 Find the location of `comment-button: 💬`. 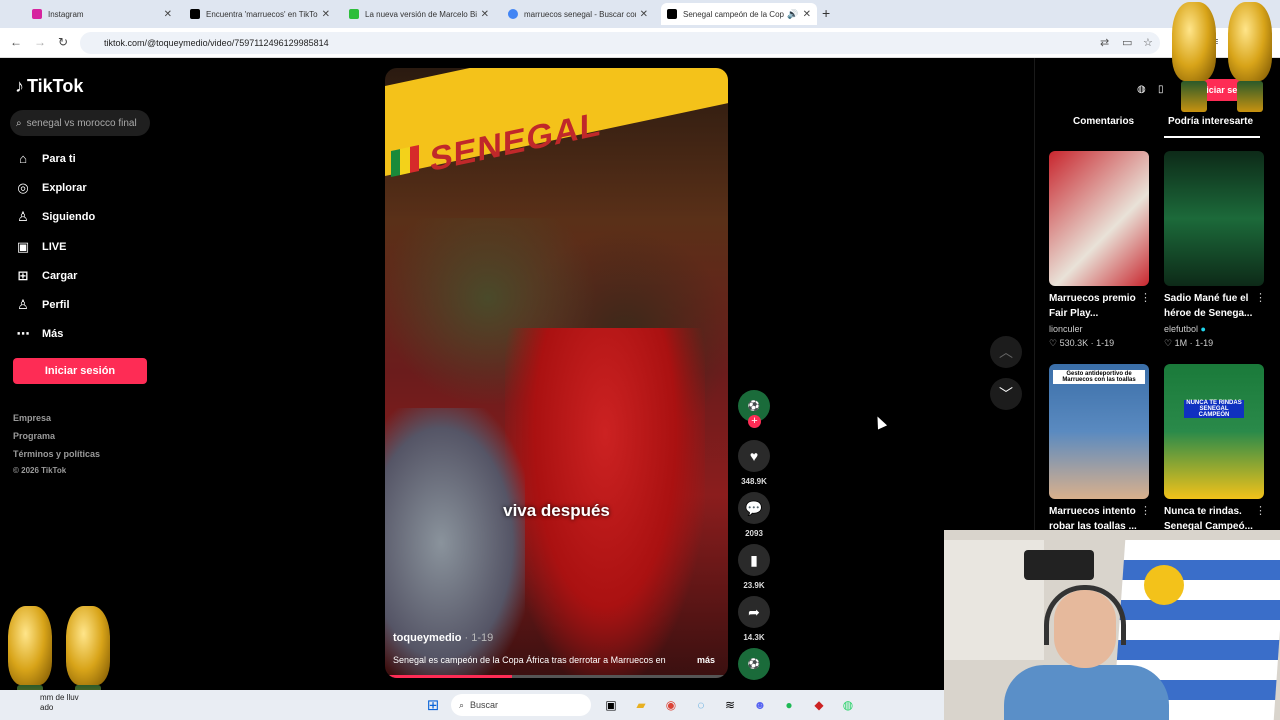

comment-button: 💬 is located at coordinates (754, 508).